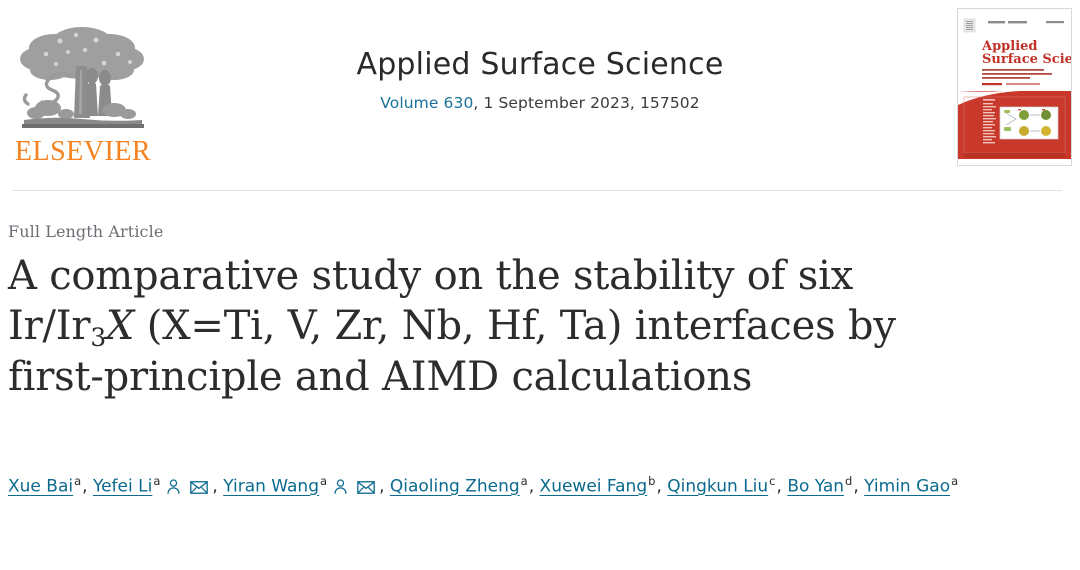 Image resolution: width=1080 pixels, height=570 pixels. What do you see at coordinates (815, 487) in the screenshot?
I see `author-link: Bo Yan` at bounding box center [815, 487].